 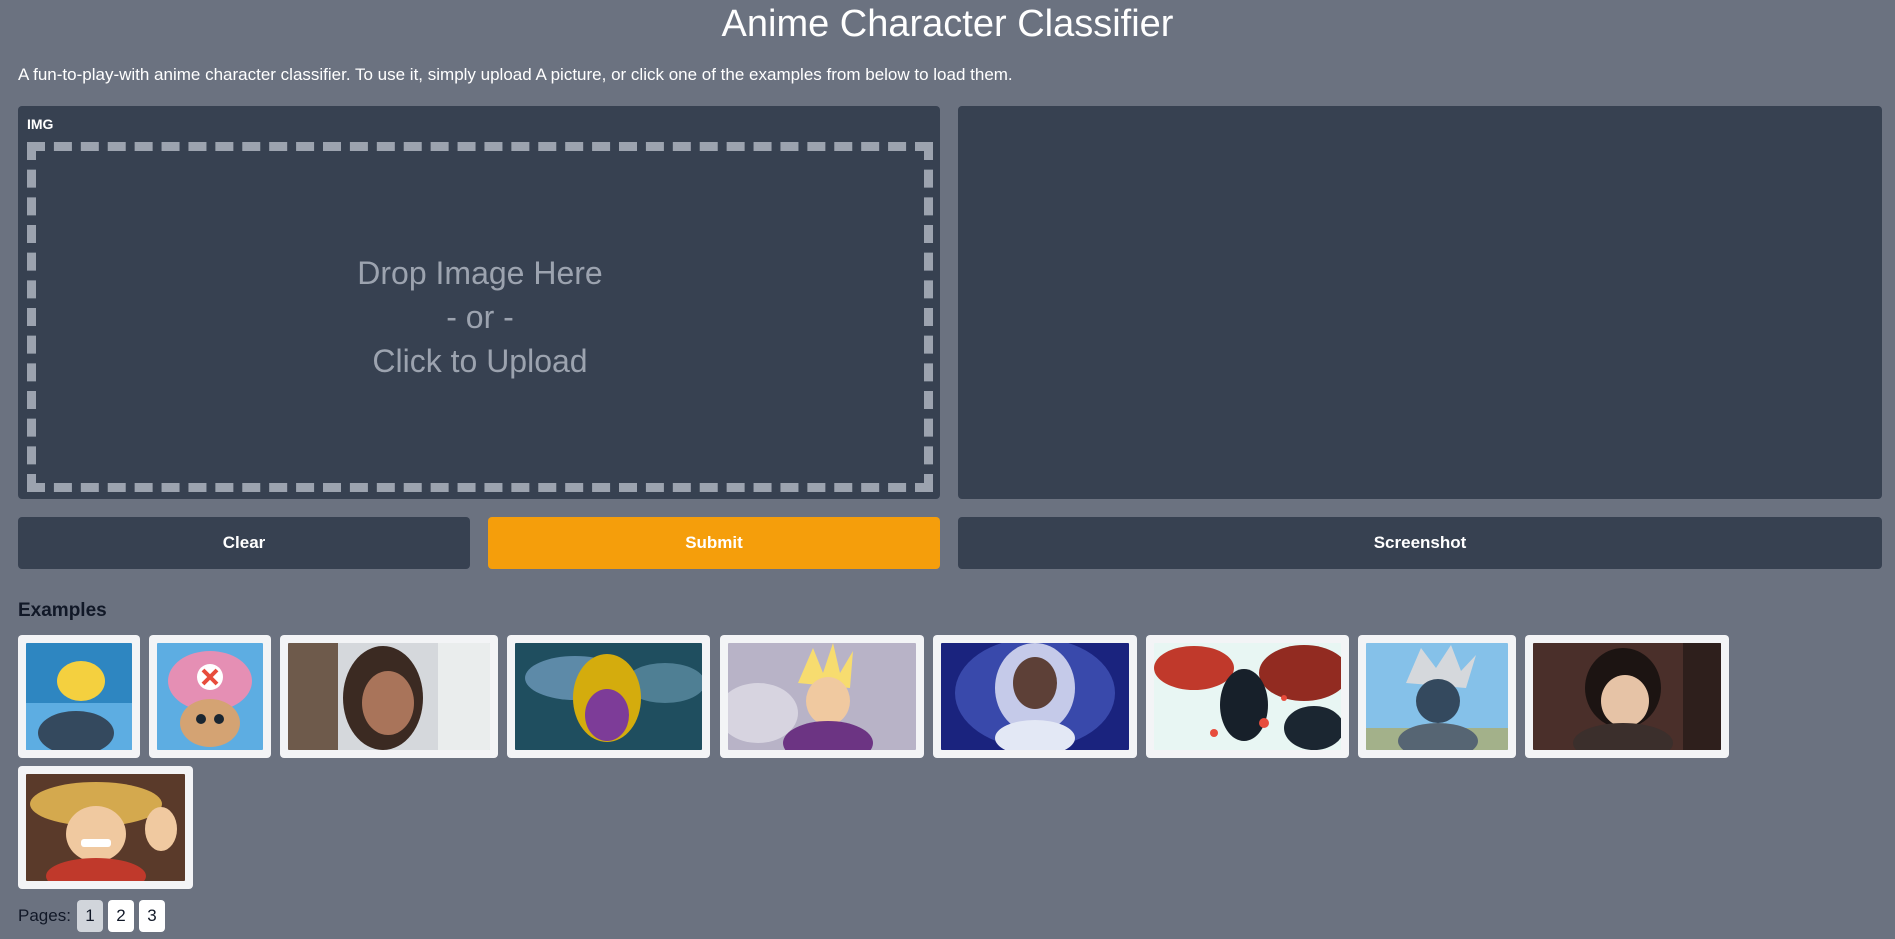 I want to click on page-button-1: 1, so click(x=89, y=916).